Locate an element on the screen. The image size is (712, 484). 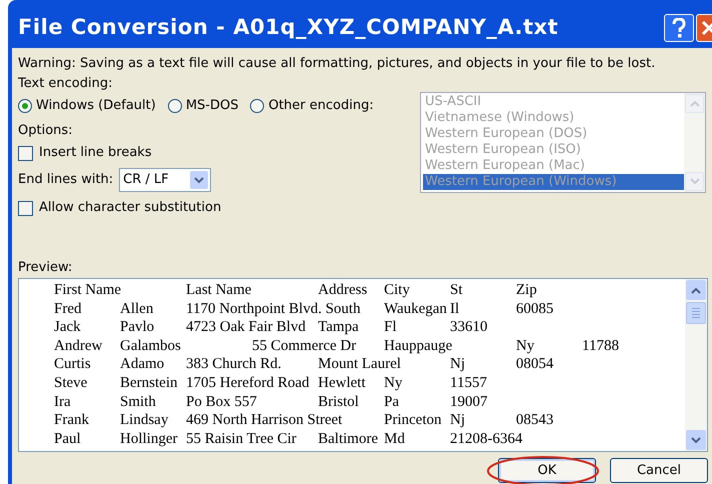
preview-line: First Name Last Name Address City St Zip is located at coordinates (295, 290).